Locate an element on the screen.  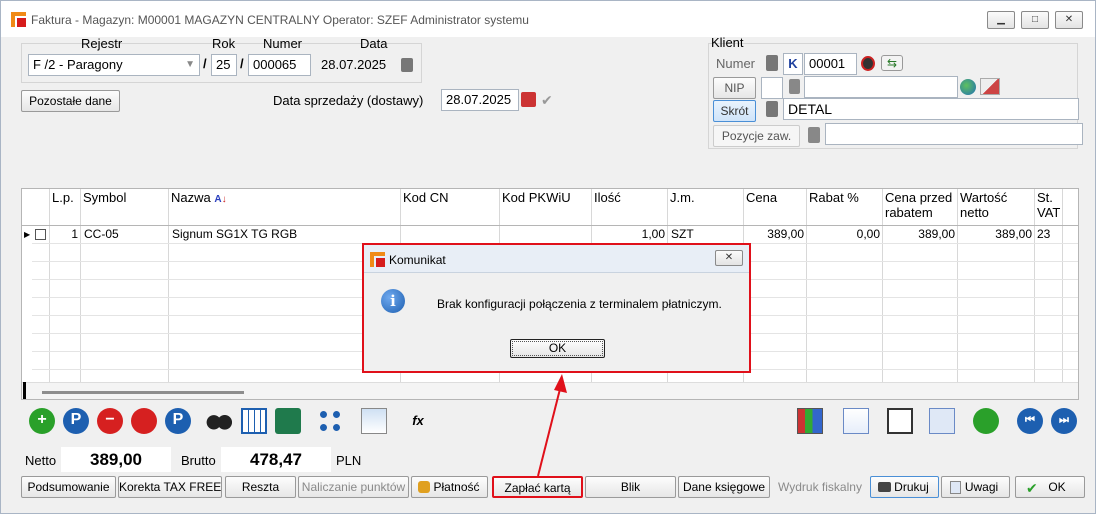
info-icon: i is located at coordinates (393, 301).